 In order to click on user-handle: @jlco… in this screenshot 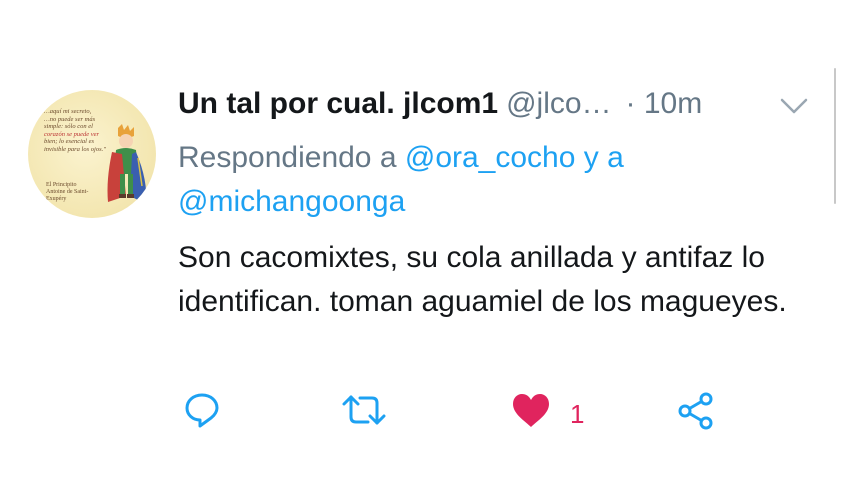, I will do `click(558, 103)`.